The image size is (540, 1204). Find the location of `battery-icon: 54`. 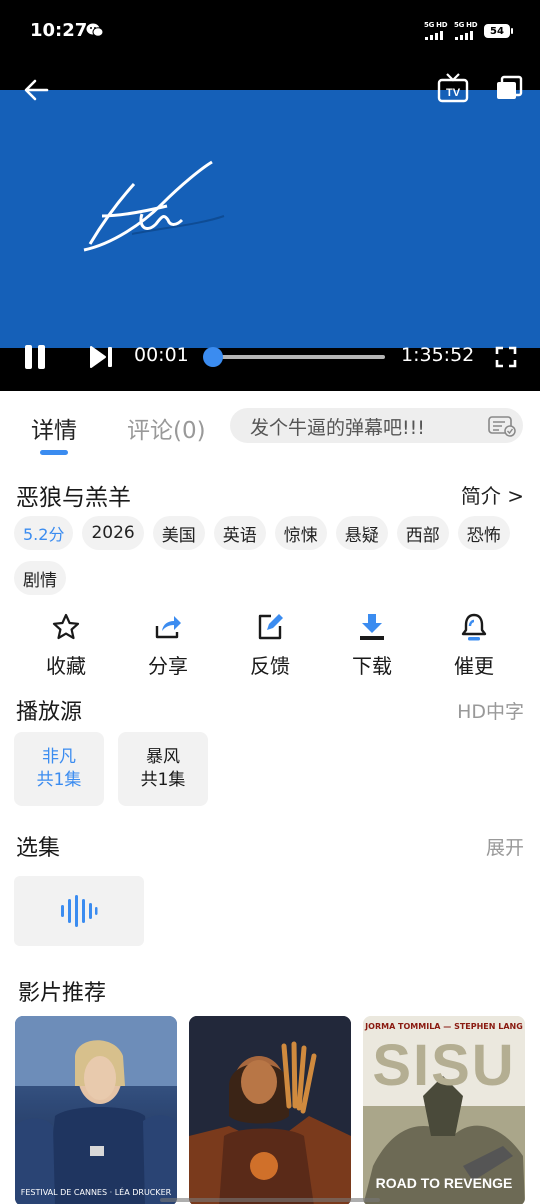

battery-icon: 54 is located at coordinates (498, 31).